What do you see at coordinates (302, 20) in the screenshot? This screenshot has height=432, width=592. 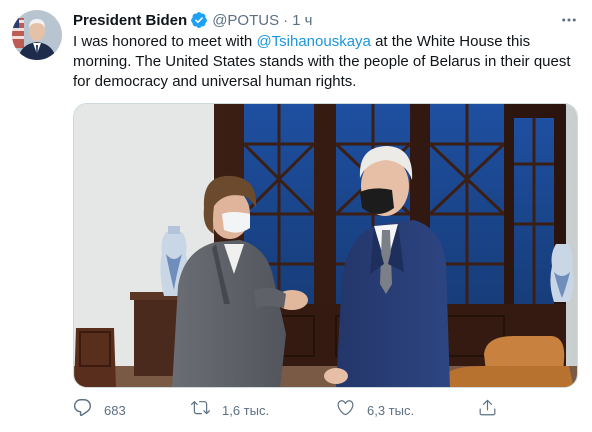 I see `tweet-time: 1 ч` at bounding box center [302, 20].